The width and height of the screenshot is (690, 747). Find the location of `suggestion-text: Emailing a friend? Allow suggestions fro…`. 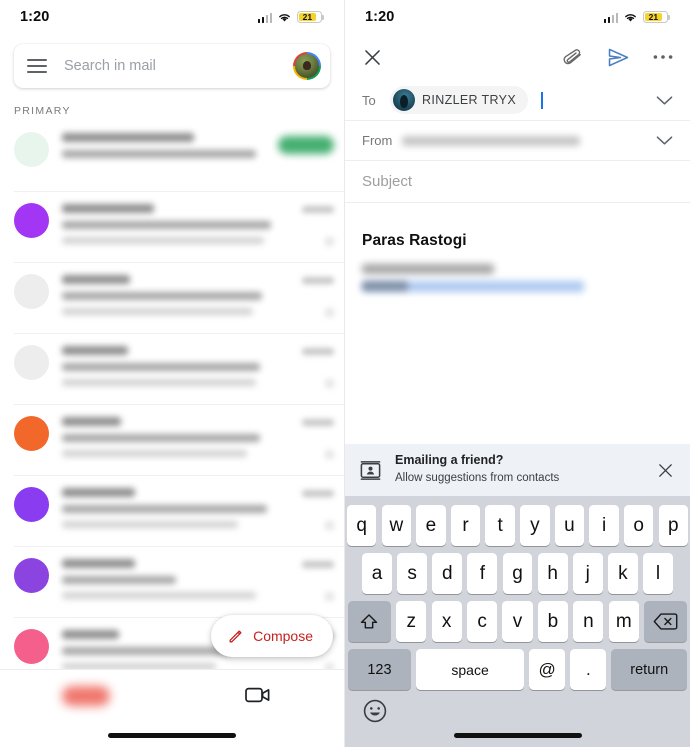

suggestion-text: Emailing a friend? Allow suggestions fro… is located at coordinates (525, 469).